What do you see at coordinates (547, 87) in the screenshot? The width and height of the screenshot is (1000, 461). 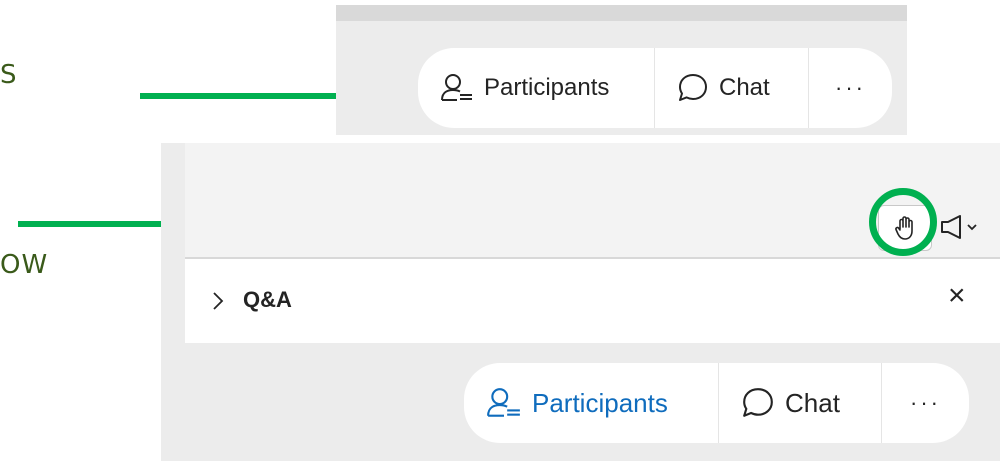 I see `top-participants-label: Participants` at bounding box center [547, 87].